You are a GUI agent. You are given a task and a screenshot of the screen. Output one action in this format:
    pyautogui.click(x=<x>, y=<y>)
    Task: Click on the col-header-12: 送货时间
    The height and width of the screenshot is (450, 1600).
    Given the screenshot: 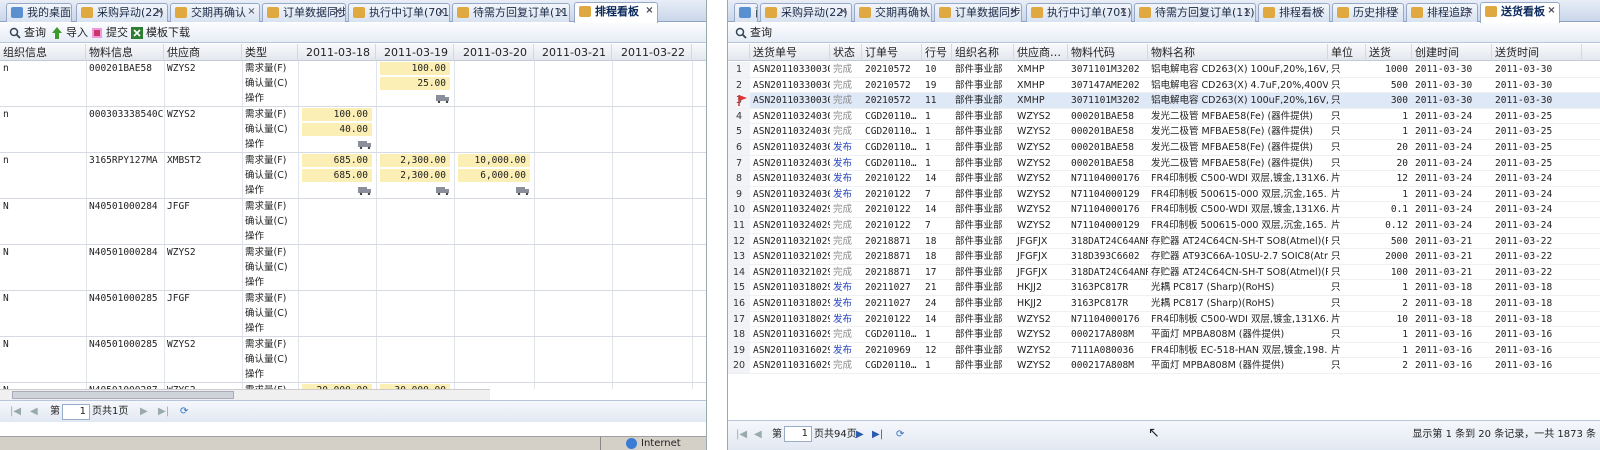 What is the action you would take?
    pyautogui.click(x=1537, y=52)
    